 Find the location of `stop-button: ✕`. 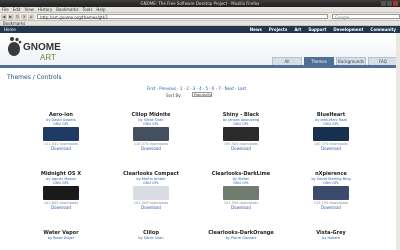

stop-button: ✕ is located at coordinates (24, 16).